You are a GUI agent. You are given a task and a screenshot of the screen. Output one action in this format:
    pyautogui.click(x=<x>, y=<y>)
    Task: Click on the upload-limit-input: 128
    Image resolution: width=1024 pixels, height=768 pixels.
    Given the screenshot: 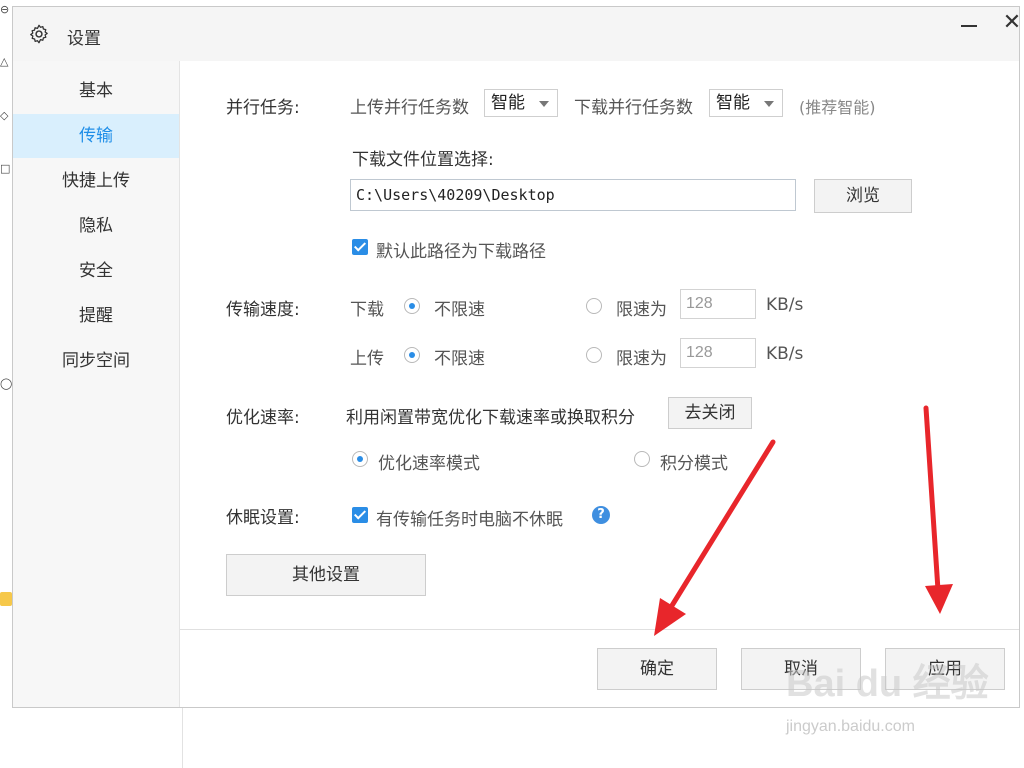 What is the action you would take?
    pyautogui.click(x=718, y=353)
    